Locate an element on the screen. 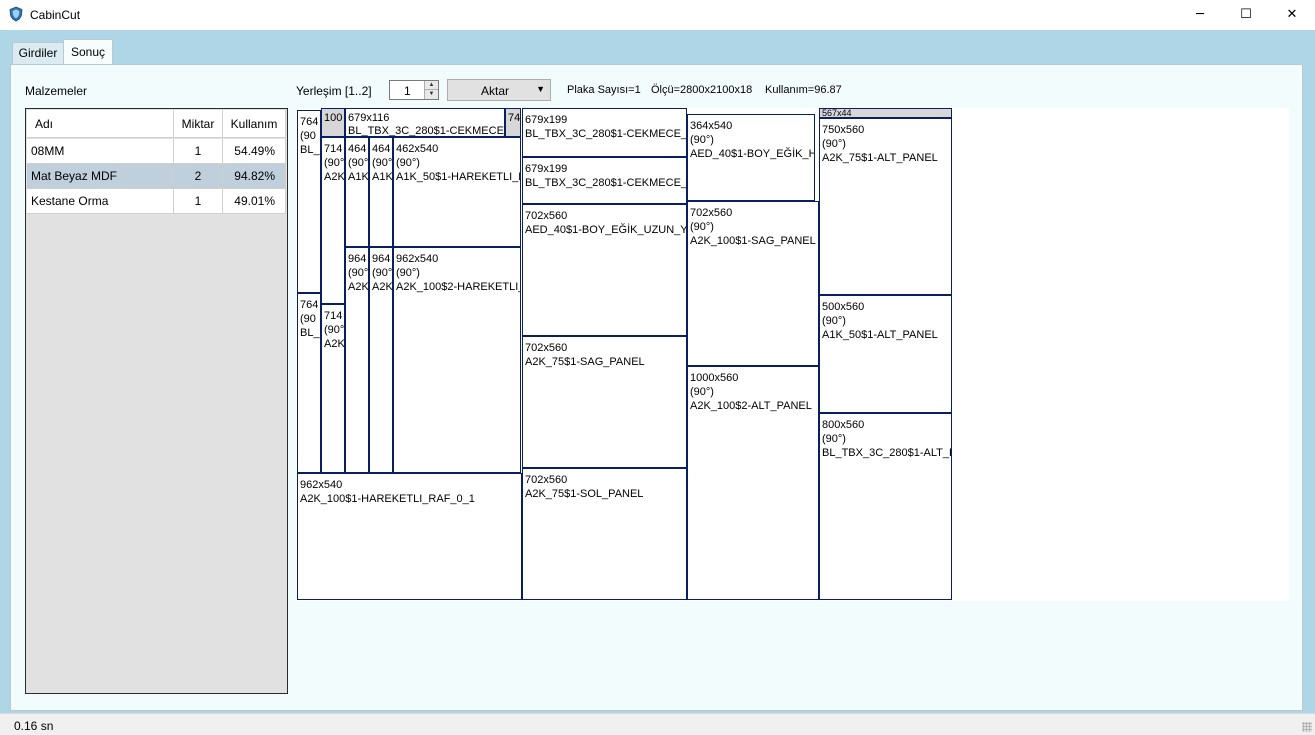 The width and height of the screenshot is (1315, 735). piece-size: 962x540 is located at coordinates (321, 485).